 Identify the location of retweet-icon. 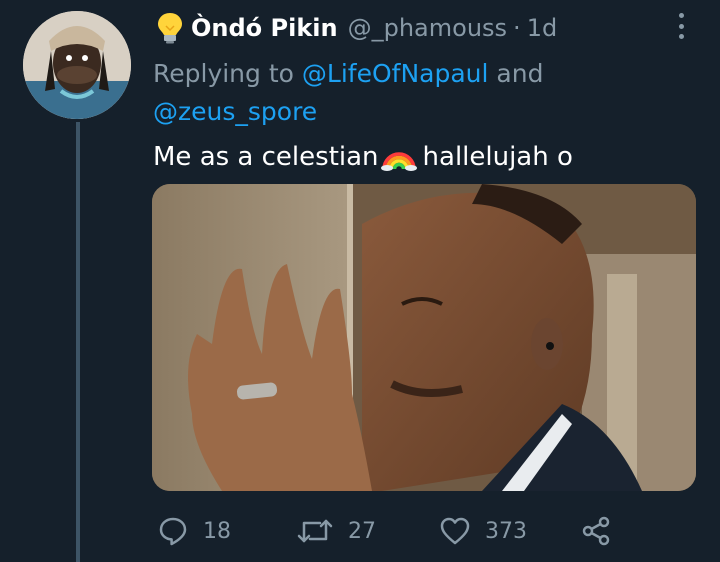
(315, 531).